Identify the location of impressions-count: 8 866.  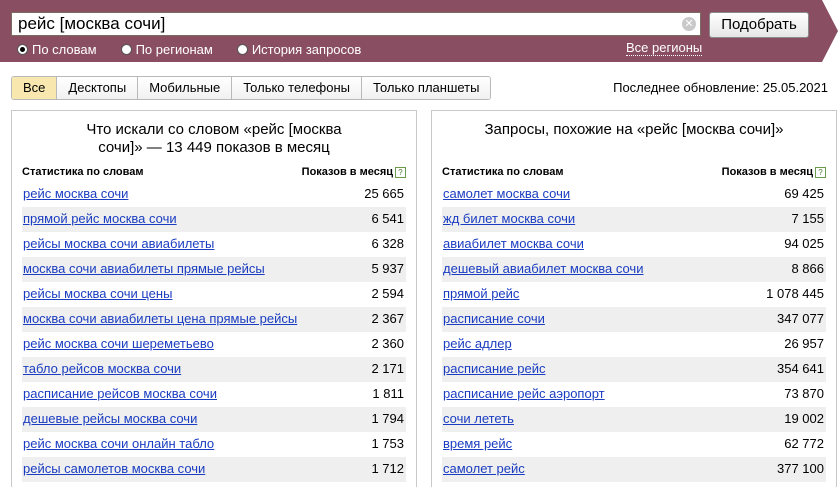
(807, 268).